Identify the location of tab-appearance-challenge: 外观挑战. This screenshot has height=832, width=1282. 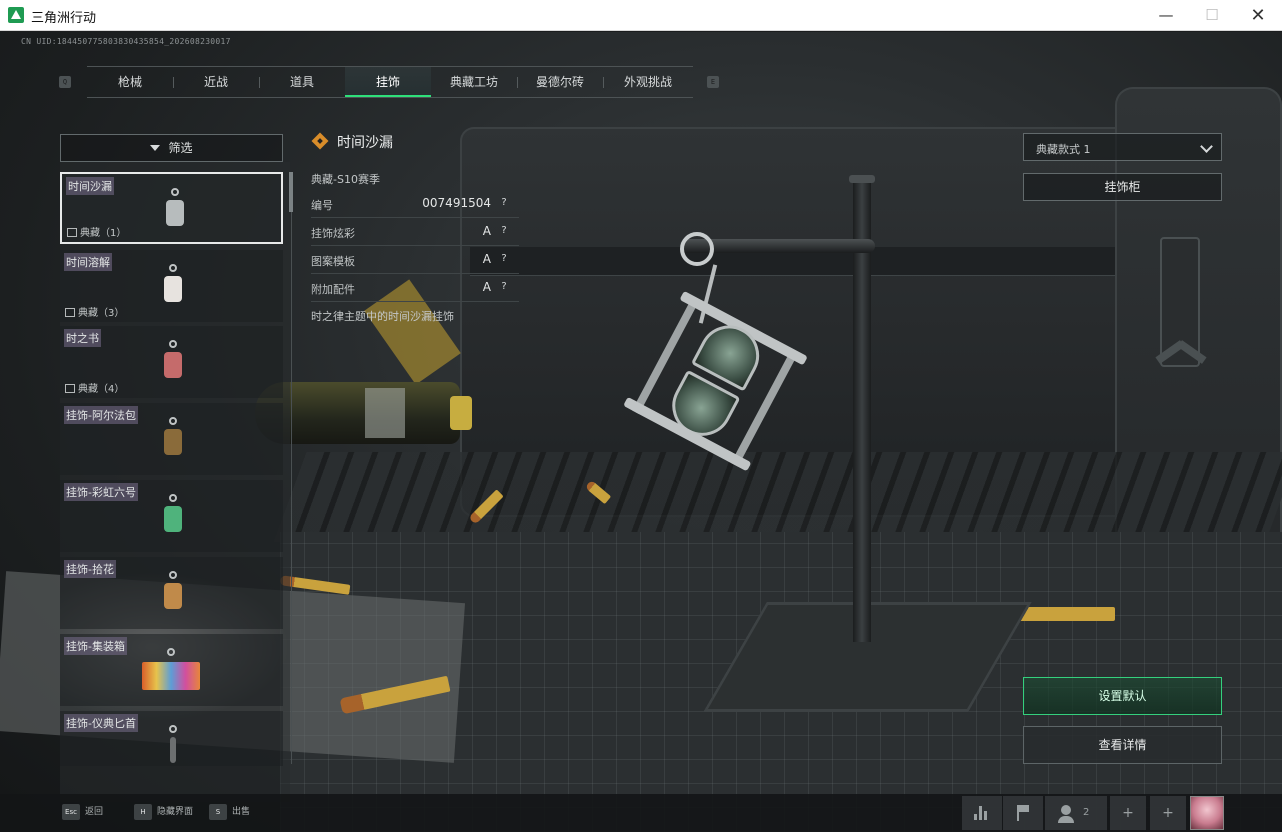
(648, 82).